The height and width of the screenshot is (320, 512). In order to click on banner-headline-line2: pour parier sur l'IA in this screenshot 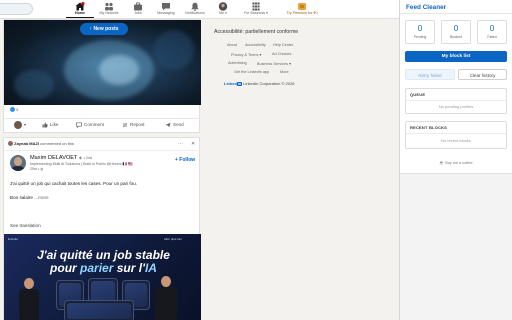, I will do `click(103, 268)`.